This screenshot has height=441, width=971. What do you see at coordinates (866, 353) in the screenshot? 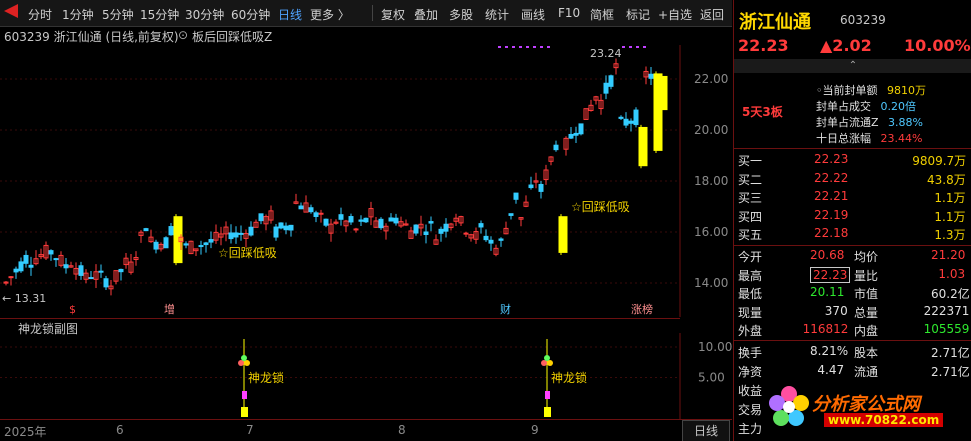
I see `stat-label: 股本` at bounding box center [866, 353].